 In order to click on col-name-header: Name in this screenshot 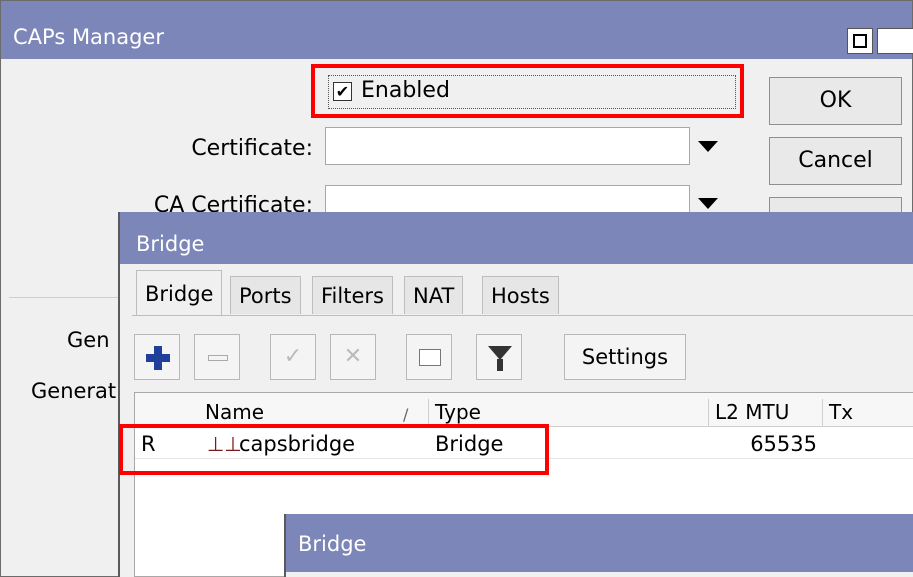, I will do `click(314, 412)`.